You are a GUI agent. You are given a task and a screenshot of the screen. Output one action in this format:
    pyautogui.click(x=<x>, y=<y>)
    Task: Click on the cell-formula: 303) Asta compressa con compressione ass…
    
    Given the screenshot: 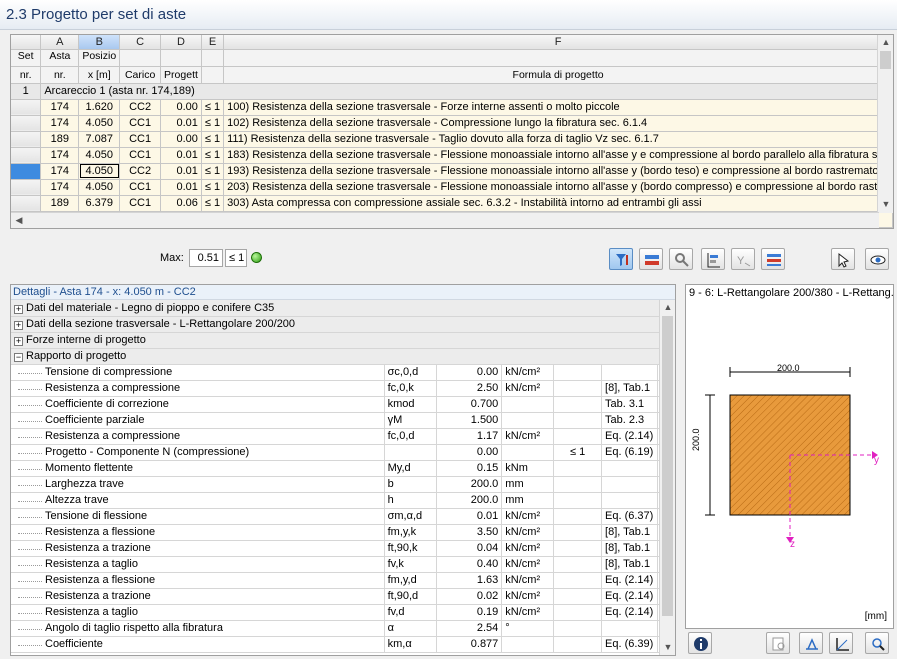 What is the action you would take?
    pyautogui.click(x=558, y=203)
    